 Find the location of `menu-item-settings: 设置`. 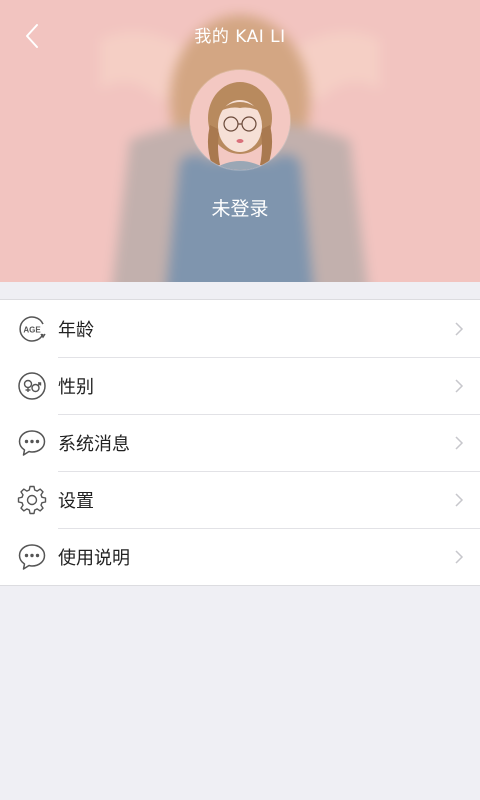

menu-item-settings: 设置 is located at coordinates (240, 499).